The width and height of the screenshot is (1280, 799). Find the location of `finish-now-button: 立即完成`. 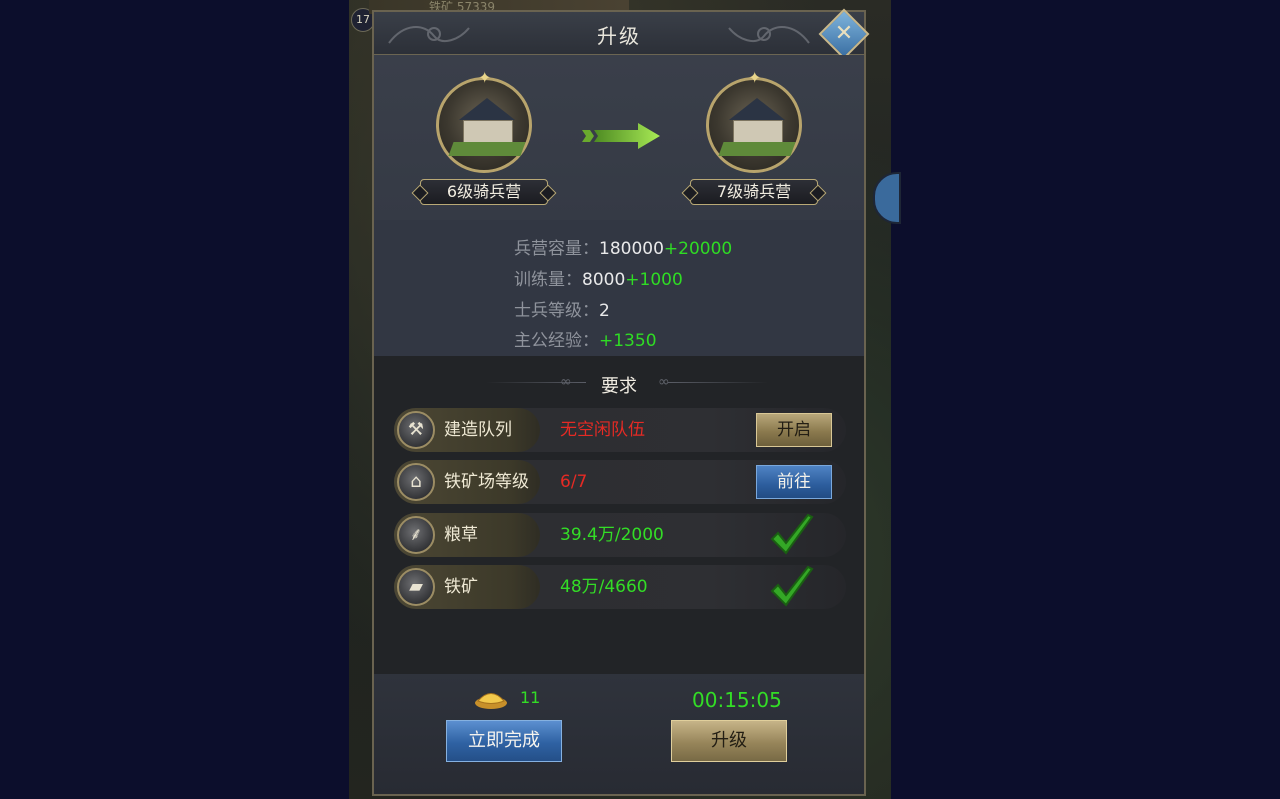

finish-now-button: 立即完成 is located at coordinates (504, 741).